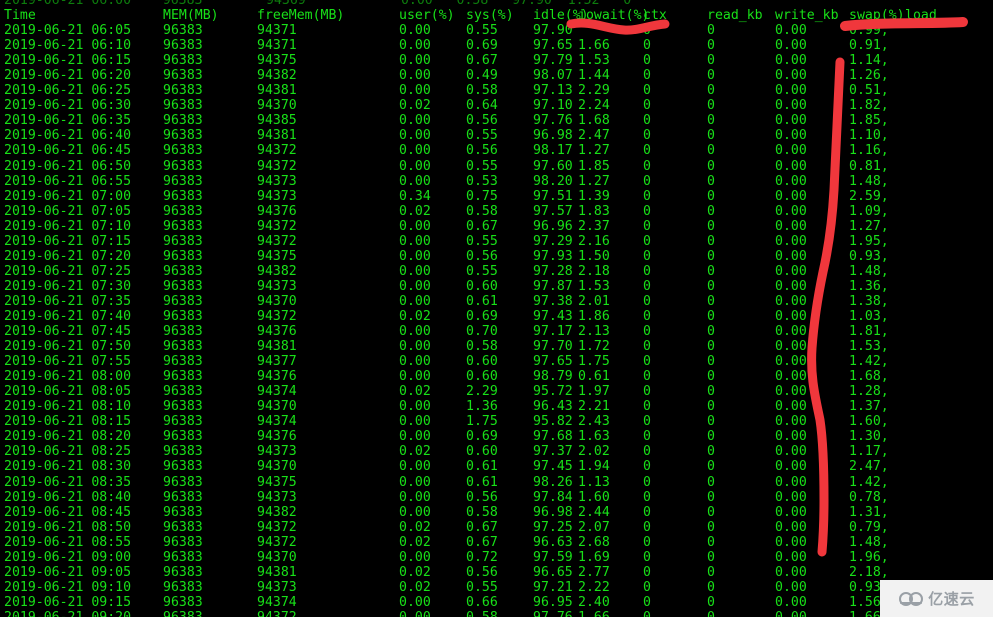 The image size is (993, 617). Describe the element at coordinates (482, 422) in the screenshot. I see `cell-sys: 1.75` at that location.